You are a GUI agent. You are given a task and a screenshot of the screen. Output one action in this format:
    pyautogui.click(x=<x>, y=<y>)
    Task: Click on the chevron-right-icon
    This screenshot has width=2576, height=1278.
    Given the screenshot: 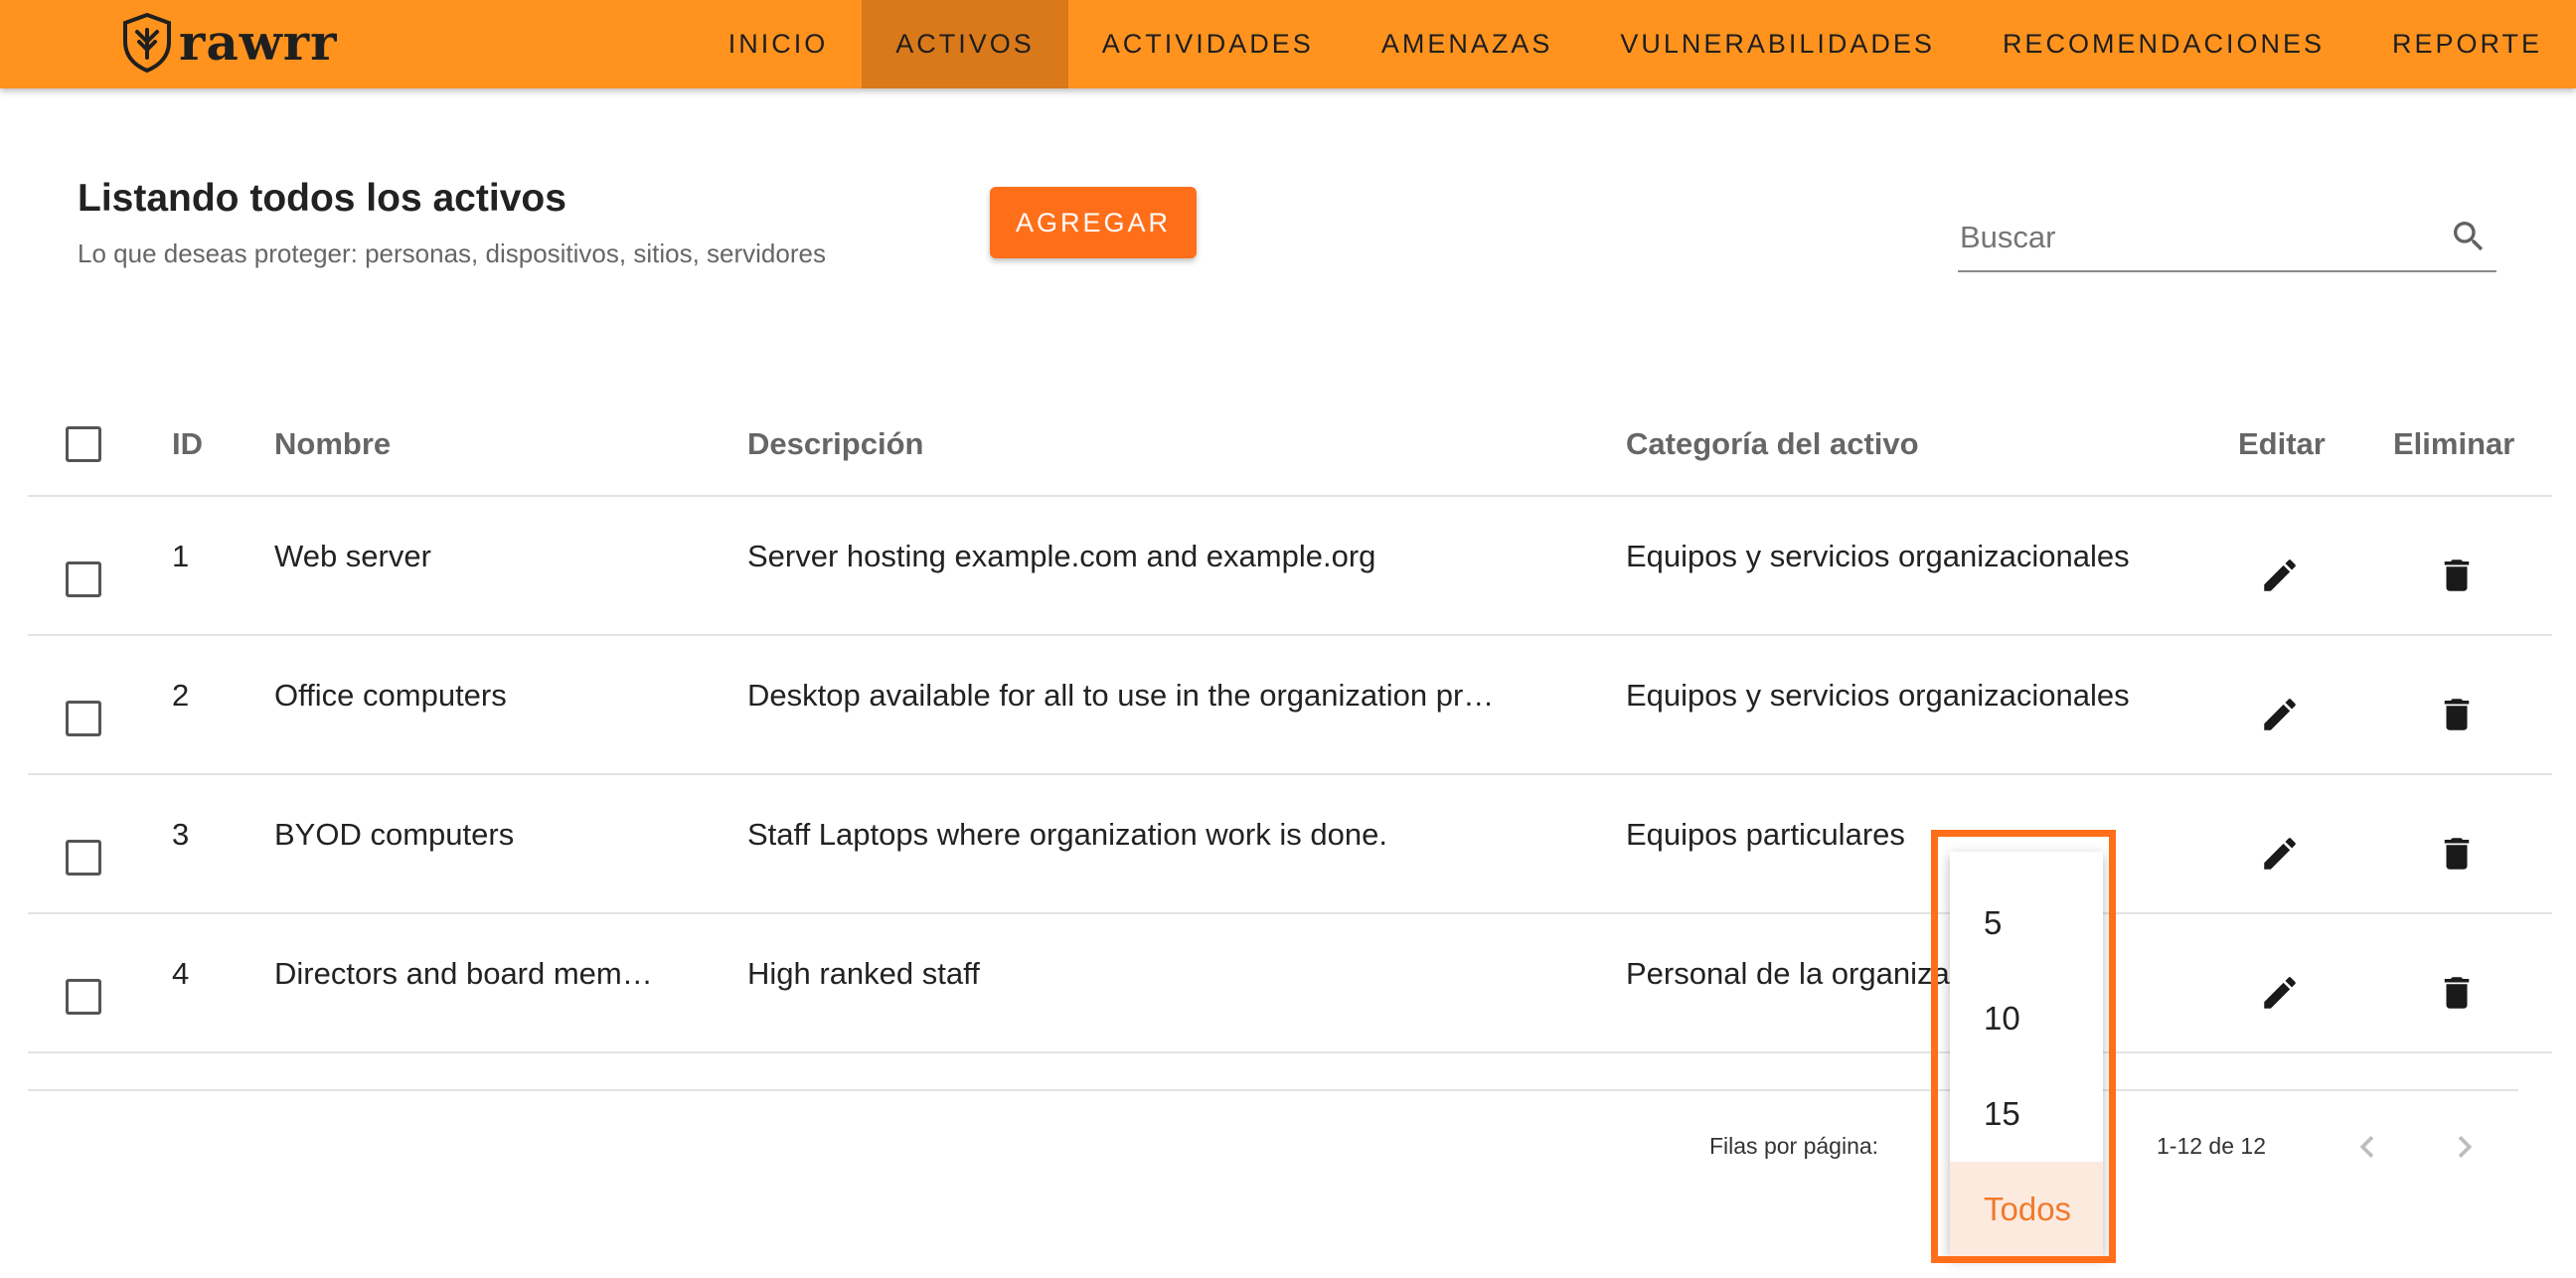 What is the action you would take?
    pyautogui.click(x=2465, y=1147)
    